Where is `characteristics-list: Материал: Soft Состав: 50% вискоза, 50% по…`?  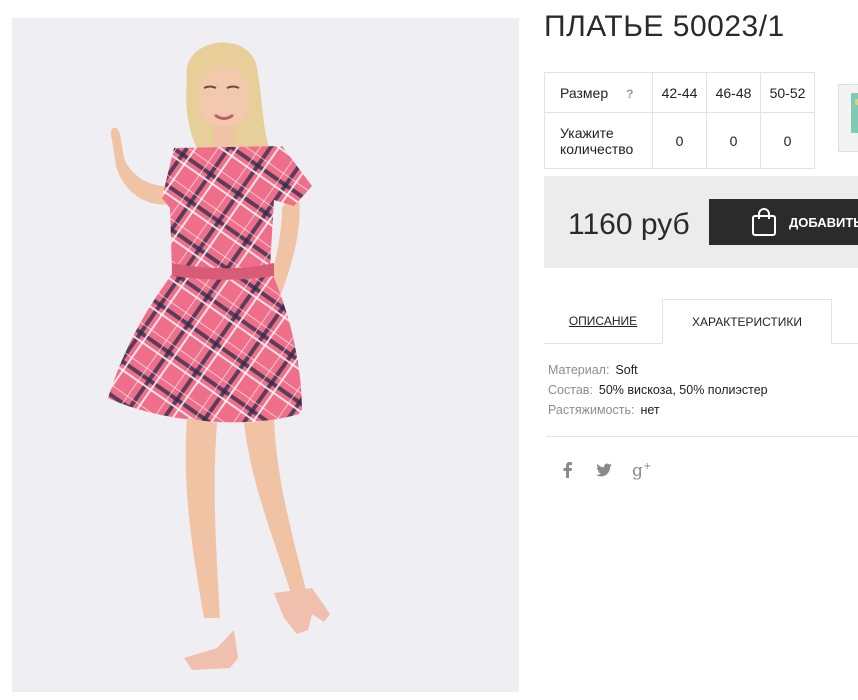
characteristics-list: Материал: Soft Состав: 50% вискоза, 50% по… is located at coordinates (658, 390).